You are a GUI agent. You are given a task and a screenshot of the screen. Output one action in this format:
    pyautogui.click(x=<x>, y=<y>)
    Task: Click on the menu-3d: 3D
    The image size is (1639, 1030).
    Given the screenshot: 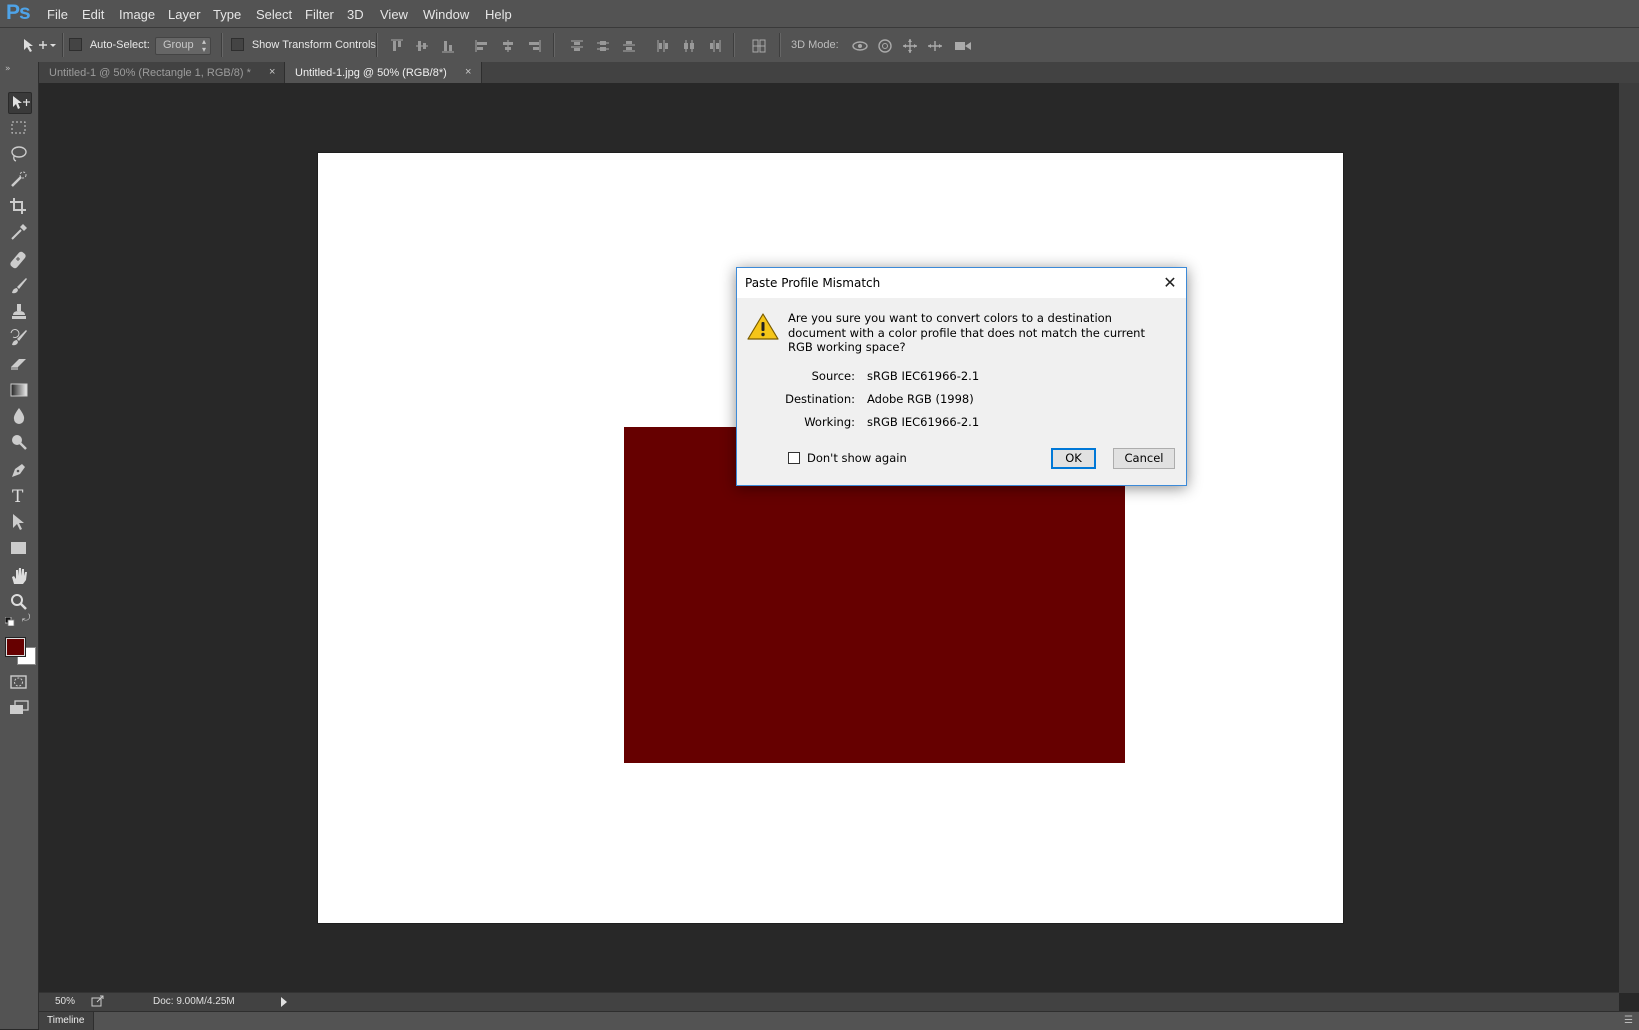 What is the action you would take?
    pyautogui.click(x=355, y=14)
    